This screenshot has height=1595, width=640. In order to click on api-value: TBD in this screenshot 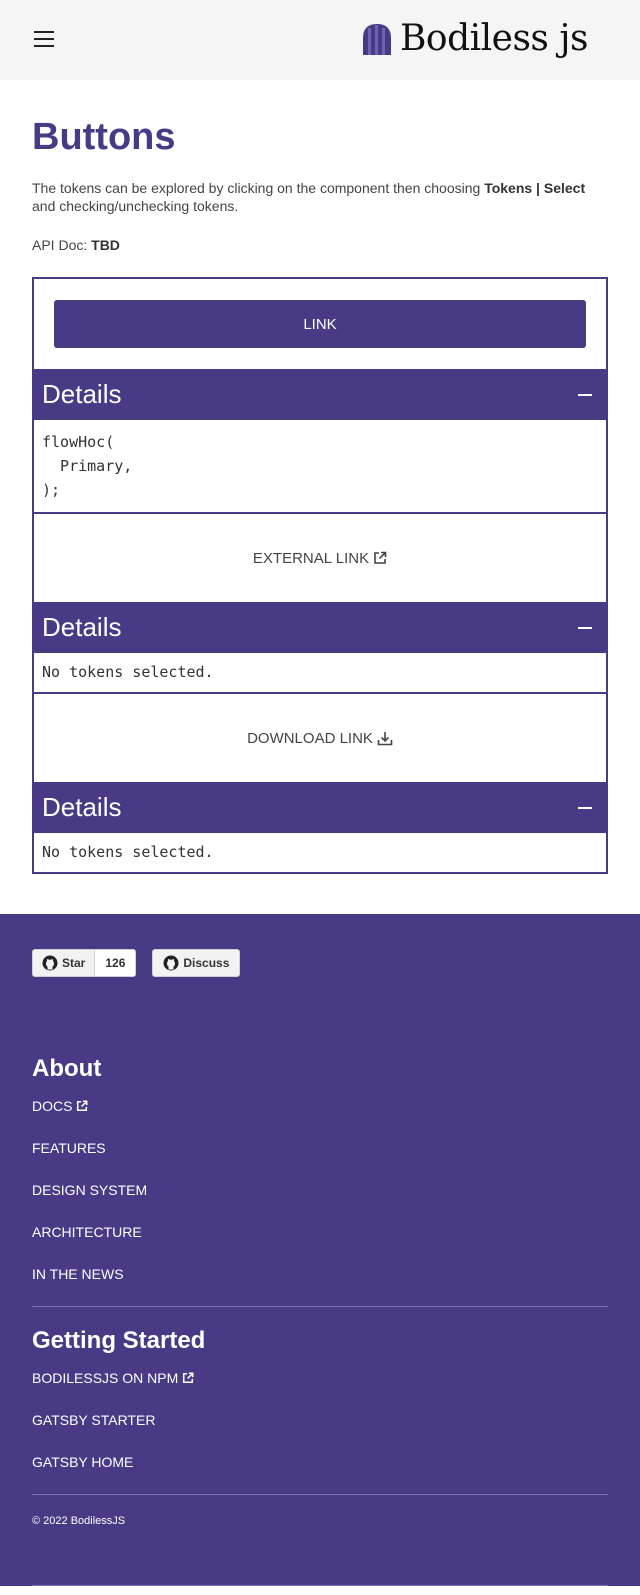, I will do `click(105, 245)`.